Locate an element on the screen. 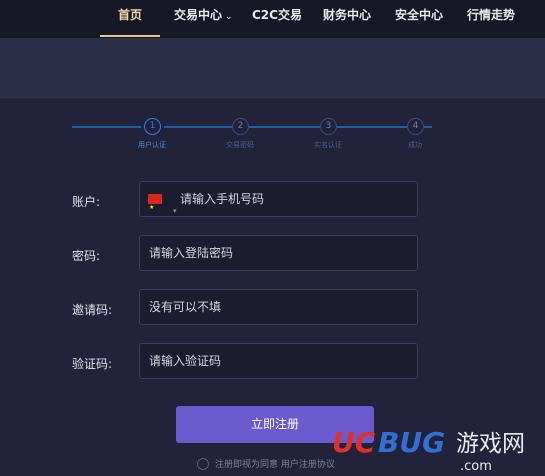 This screenshot has height=476, width=545. nav-item-market: 行情走势 is located at coordinates (491, 18).